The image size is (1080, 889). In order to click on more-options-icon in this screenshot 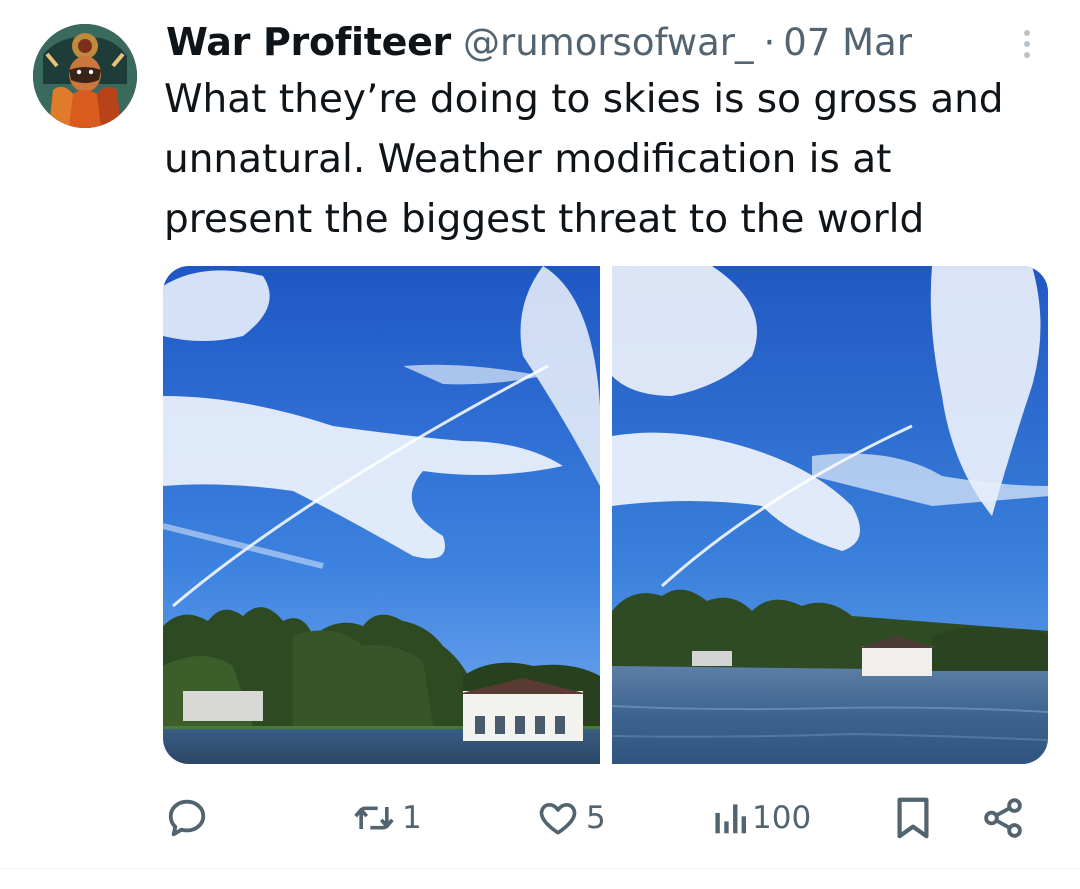, I will do `click(1027, 44)`.